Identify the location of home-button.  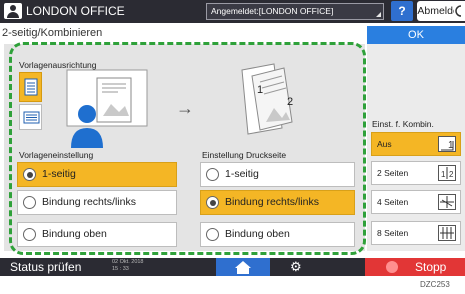
(243, 267).